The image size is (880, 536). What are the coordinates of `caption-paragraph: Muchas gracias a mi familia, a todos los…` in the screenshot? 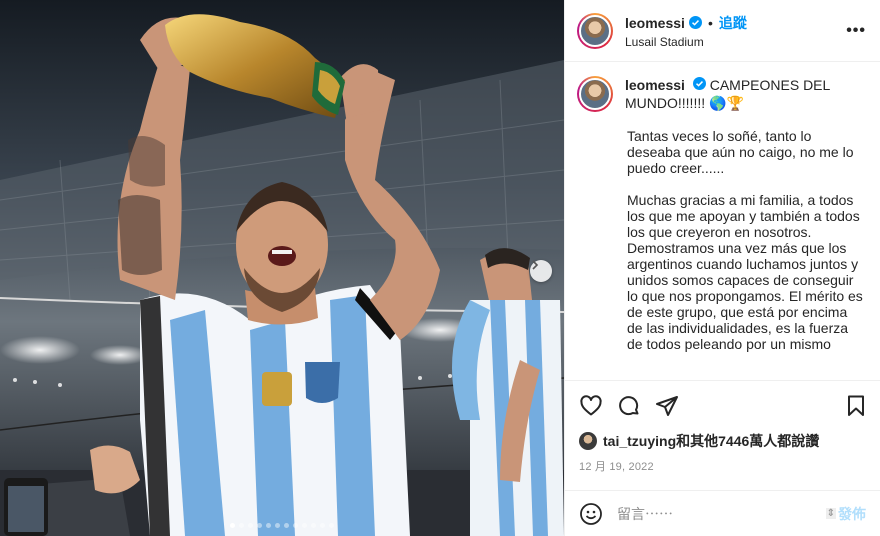 It's located at (745, 272).